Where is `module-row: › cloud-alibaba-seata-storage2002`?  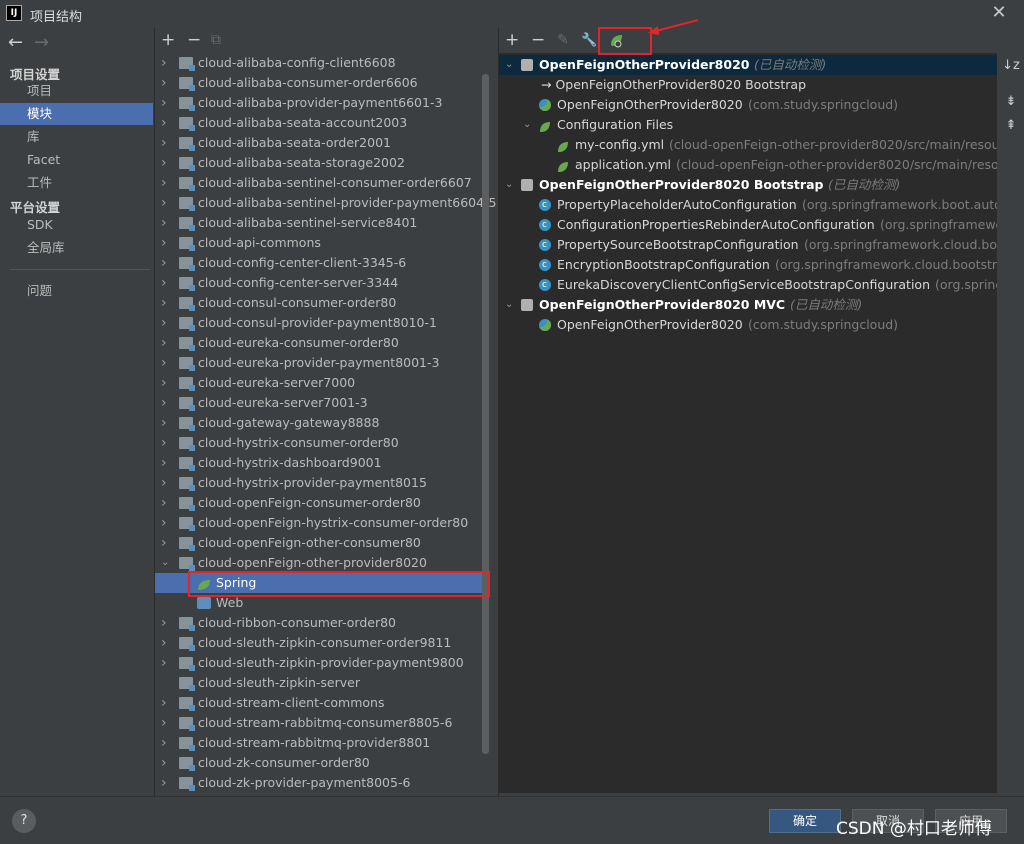 module-row: › cloud-alibaba-seata-storage2002 is located at coordinates (321, 163).